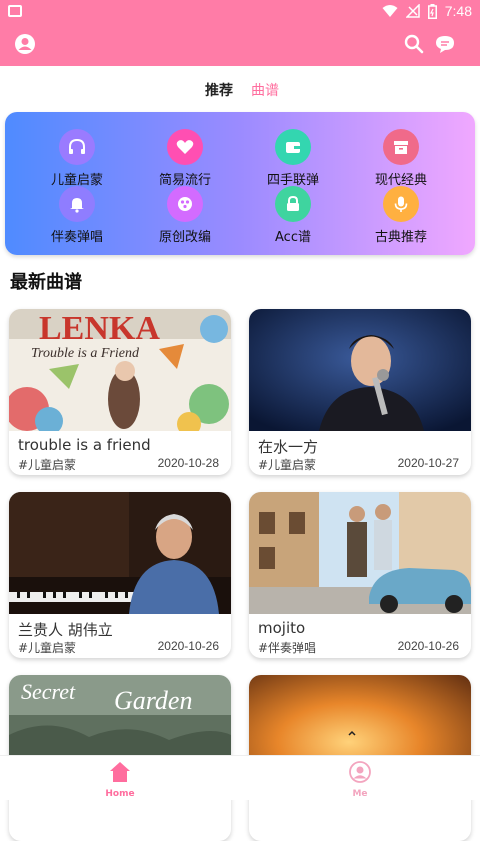 This screenshot has height=841, width=480. What do you see at coordinates (293, 237) in the screenshot?
I see `category-label: Acc谱` at bounding box center [293, 237].